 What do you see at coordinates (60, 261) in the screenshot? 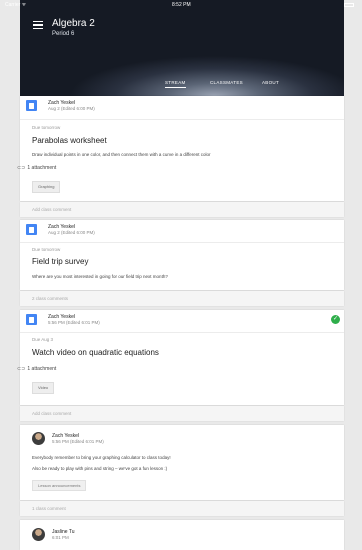
I see `assignment-title: Field trip survey` at bounding box center [60, 261].